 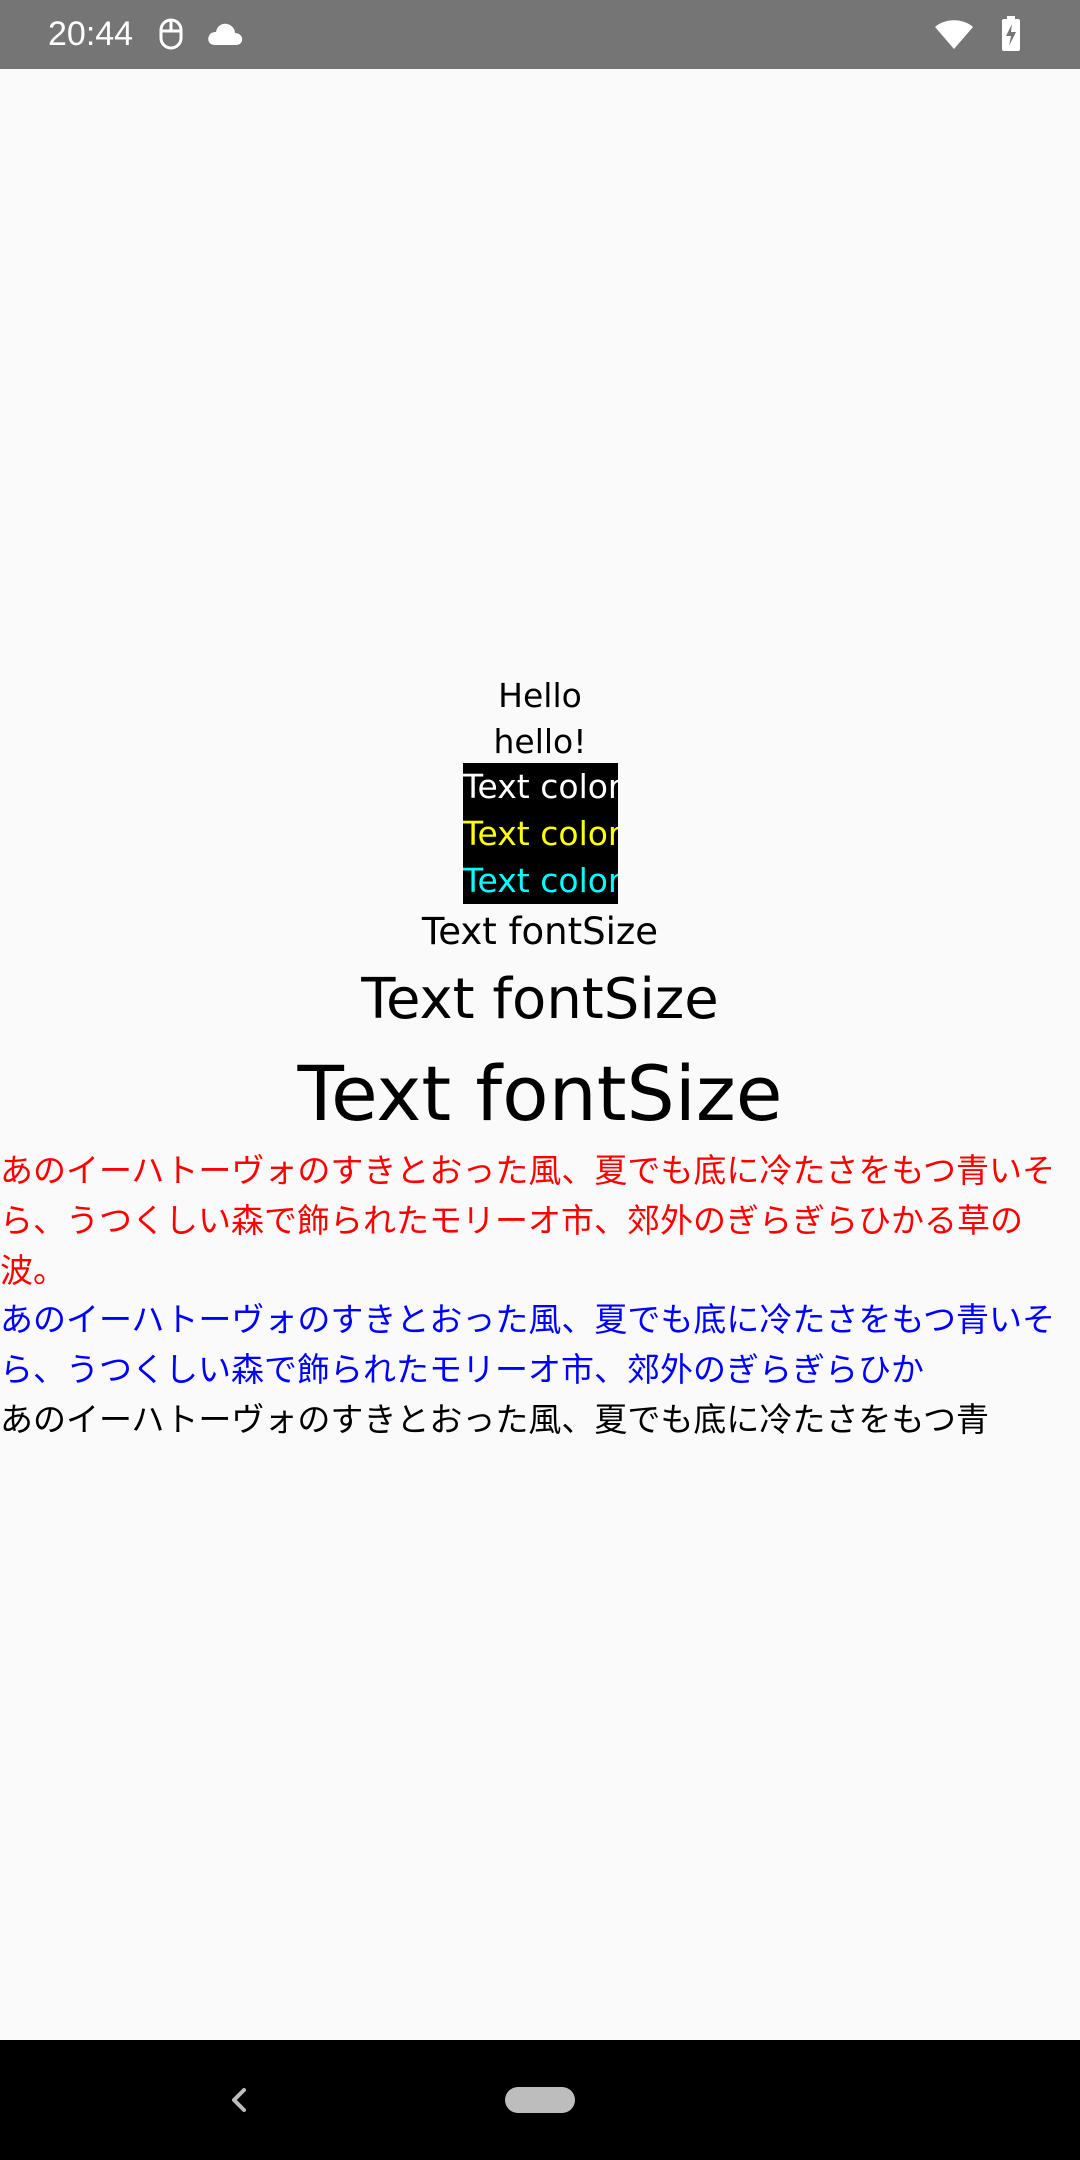 What do you see at coordinates (495, 1419) in the screenshot?
I see `japanese-text-black: あのイーハトーヴォのすきとおった風、夏でも底に冷たさをもつ青` at bounding box center [495, 1419].